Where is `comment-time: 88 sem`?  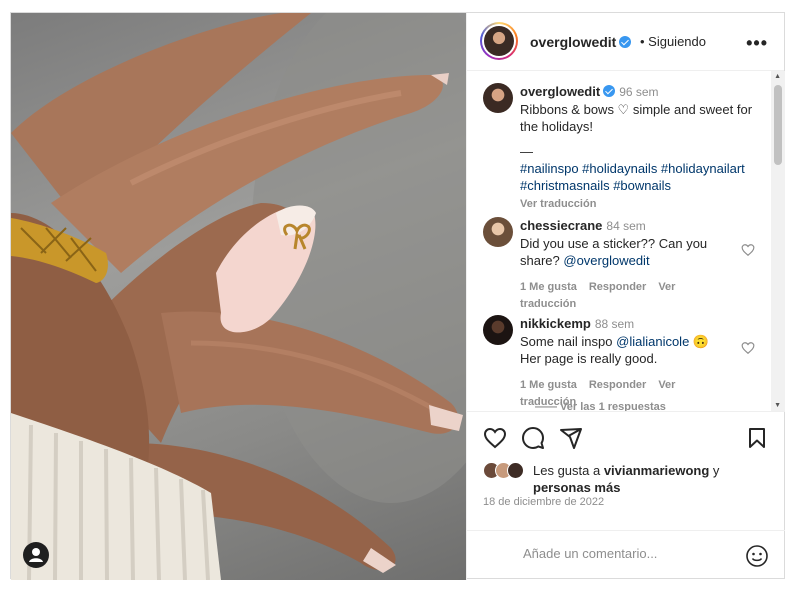
comment-time: 88 sem is located at coordinates (614, 324).